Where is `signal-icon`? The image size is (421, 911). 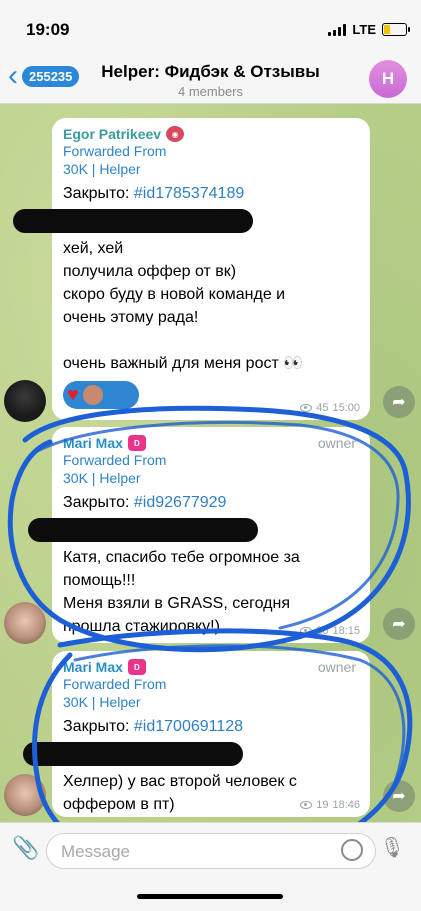
signal-icon is located at coordinates (337, 29).